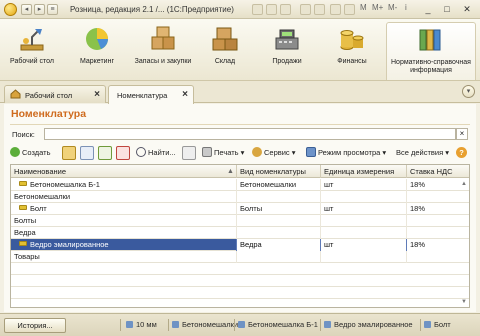 This screenshot has width=480, height=336. I want to click on section-reference: Нормативно-справочная информация, so click(431, 51).